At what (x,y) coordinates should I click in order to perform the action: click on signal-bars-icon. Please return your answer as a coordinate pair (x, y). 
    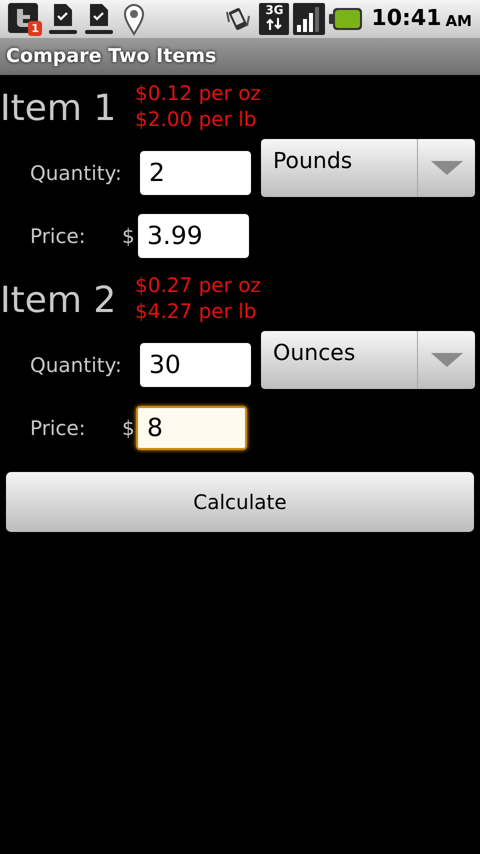
    Looking at the image, I should click on (309, 19).